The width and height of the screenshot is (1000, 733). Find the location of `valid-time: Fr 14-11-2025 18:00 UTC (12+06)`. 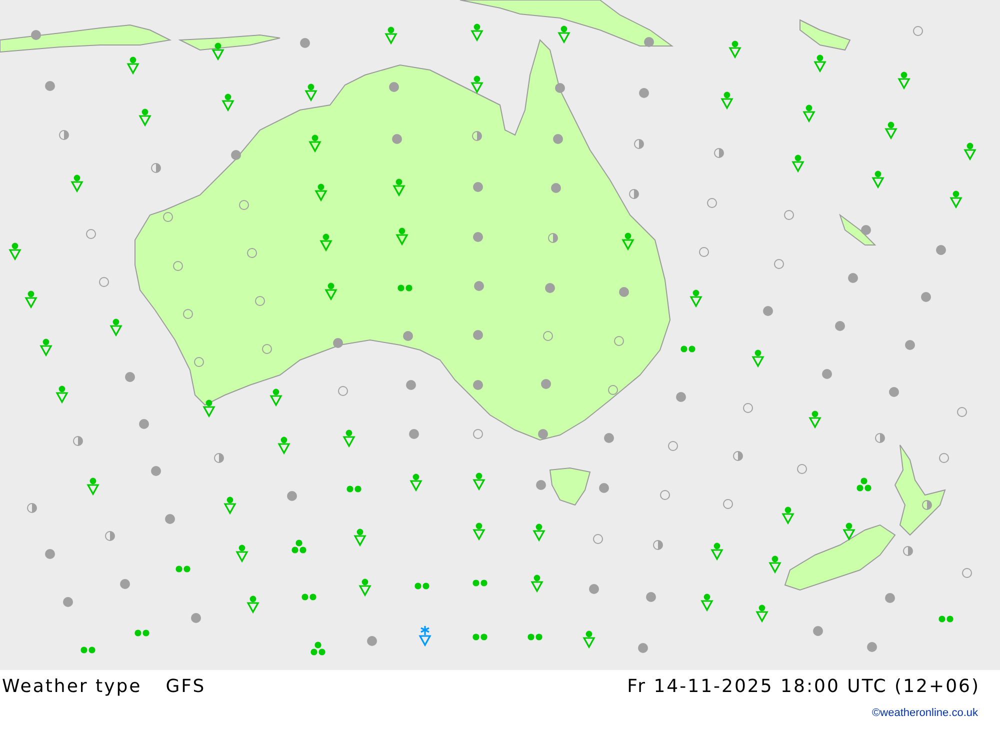

valid-time: Fr 14-11-2025 18:00 UTC (12+06) is located at coordinates (803, 686).